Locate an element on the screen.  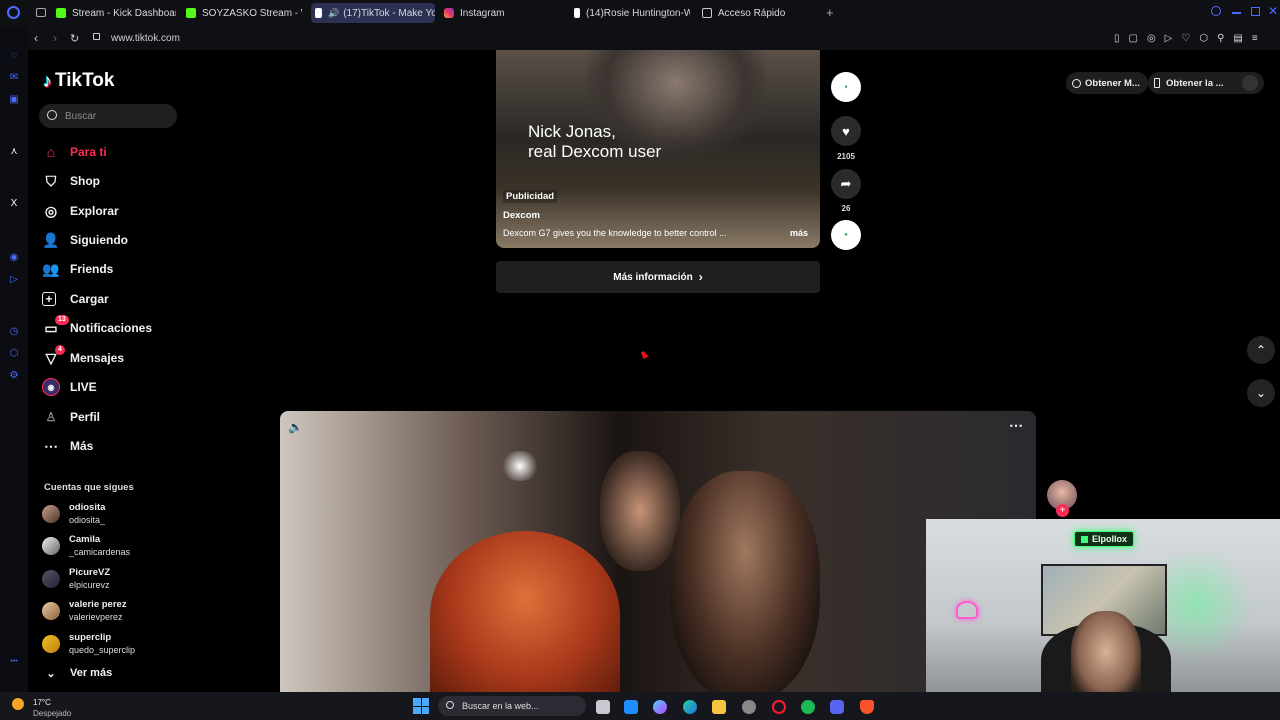
grid-icon is located at coordinates (707, 13).